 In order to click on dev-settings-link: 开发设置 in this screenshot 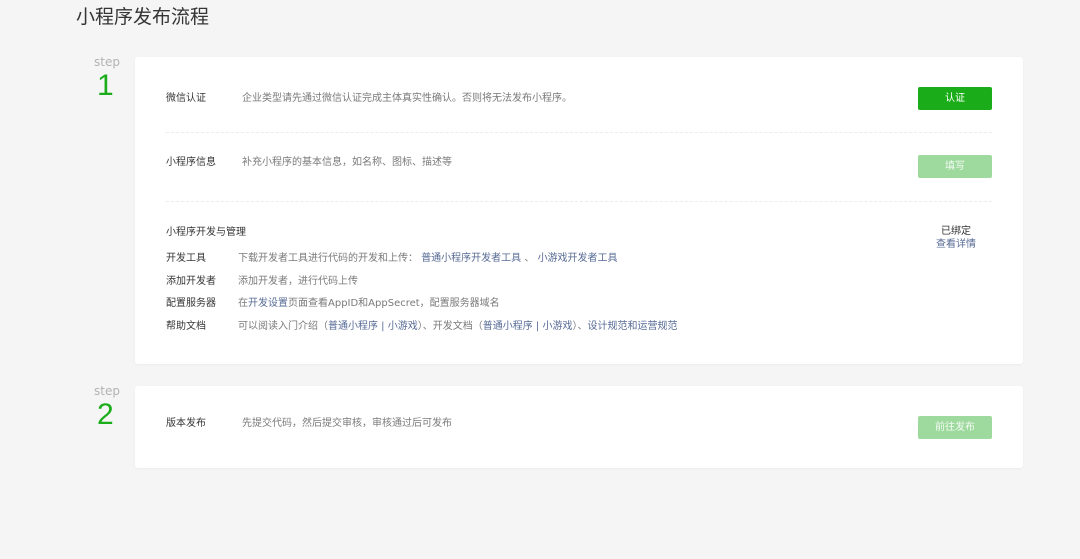, I will do `click(268, 303)`.